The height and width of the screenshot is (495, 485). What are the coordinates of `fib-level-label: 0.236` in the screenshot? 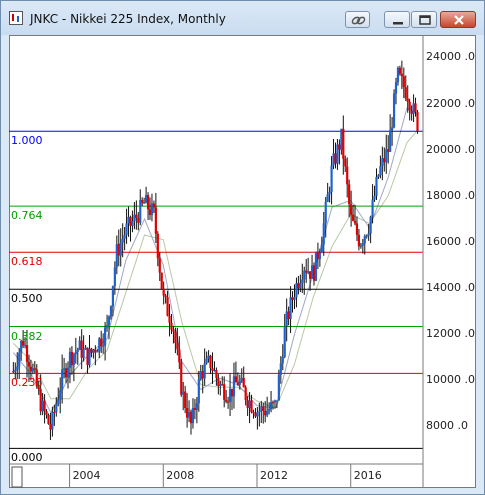 It's located at (27, 383).